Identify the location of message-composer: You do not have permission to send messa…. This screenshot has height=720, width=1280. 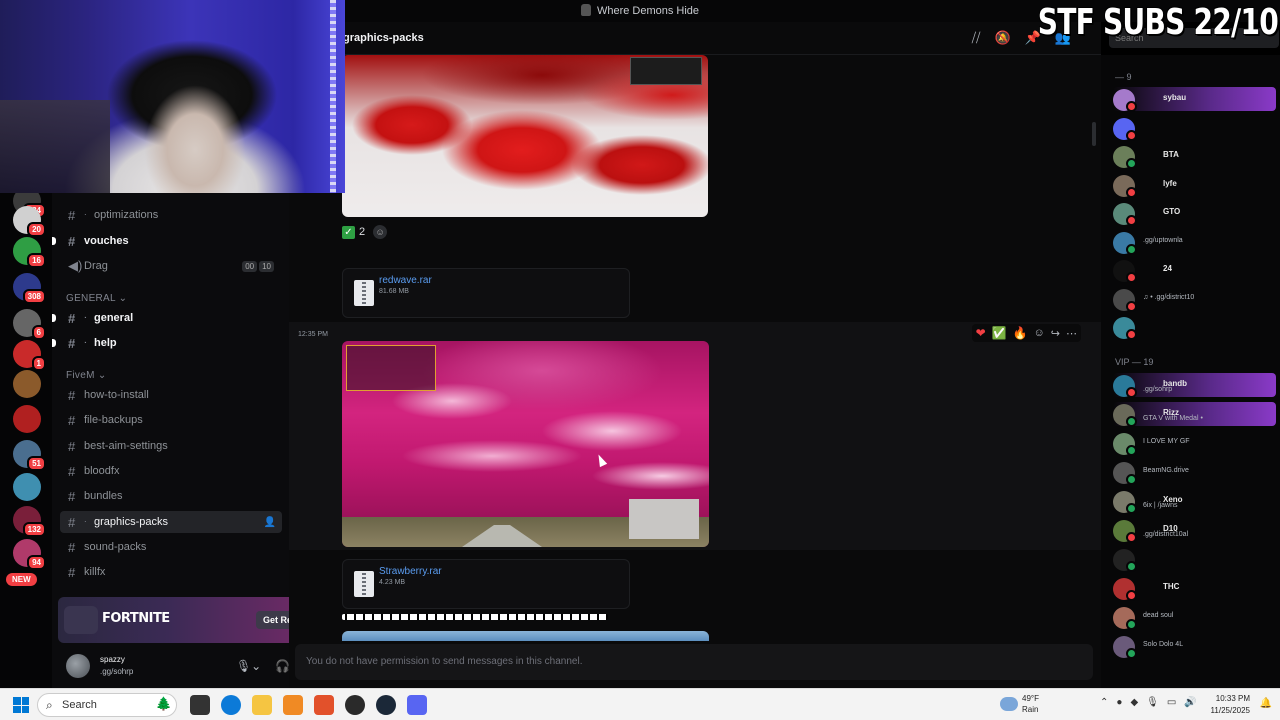
(694, 662).